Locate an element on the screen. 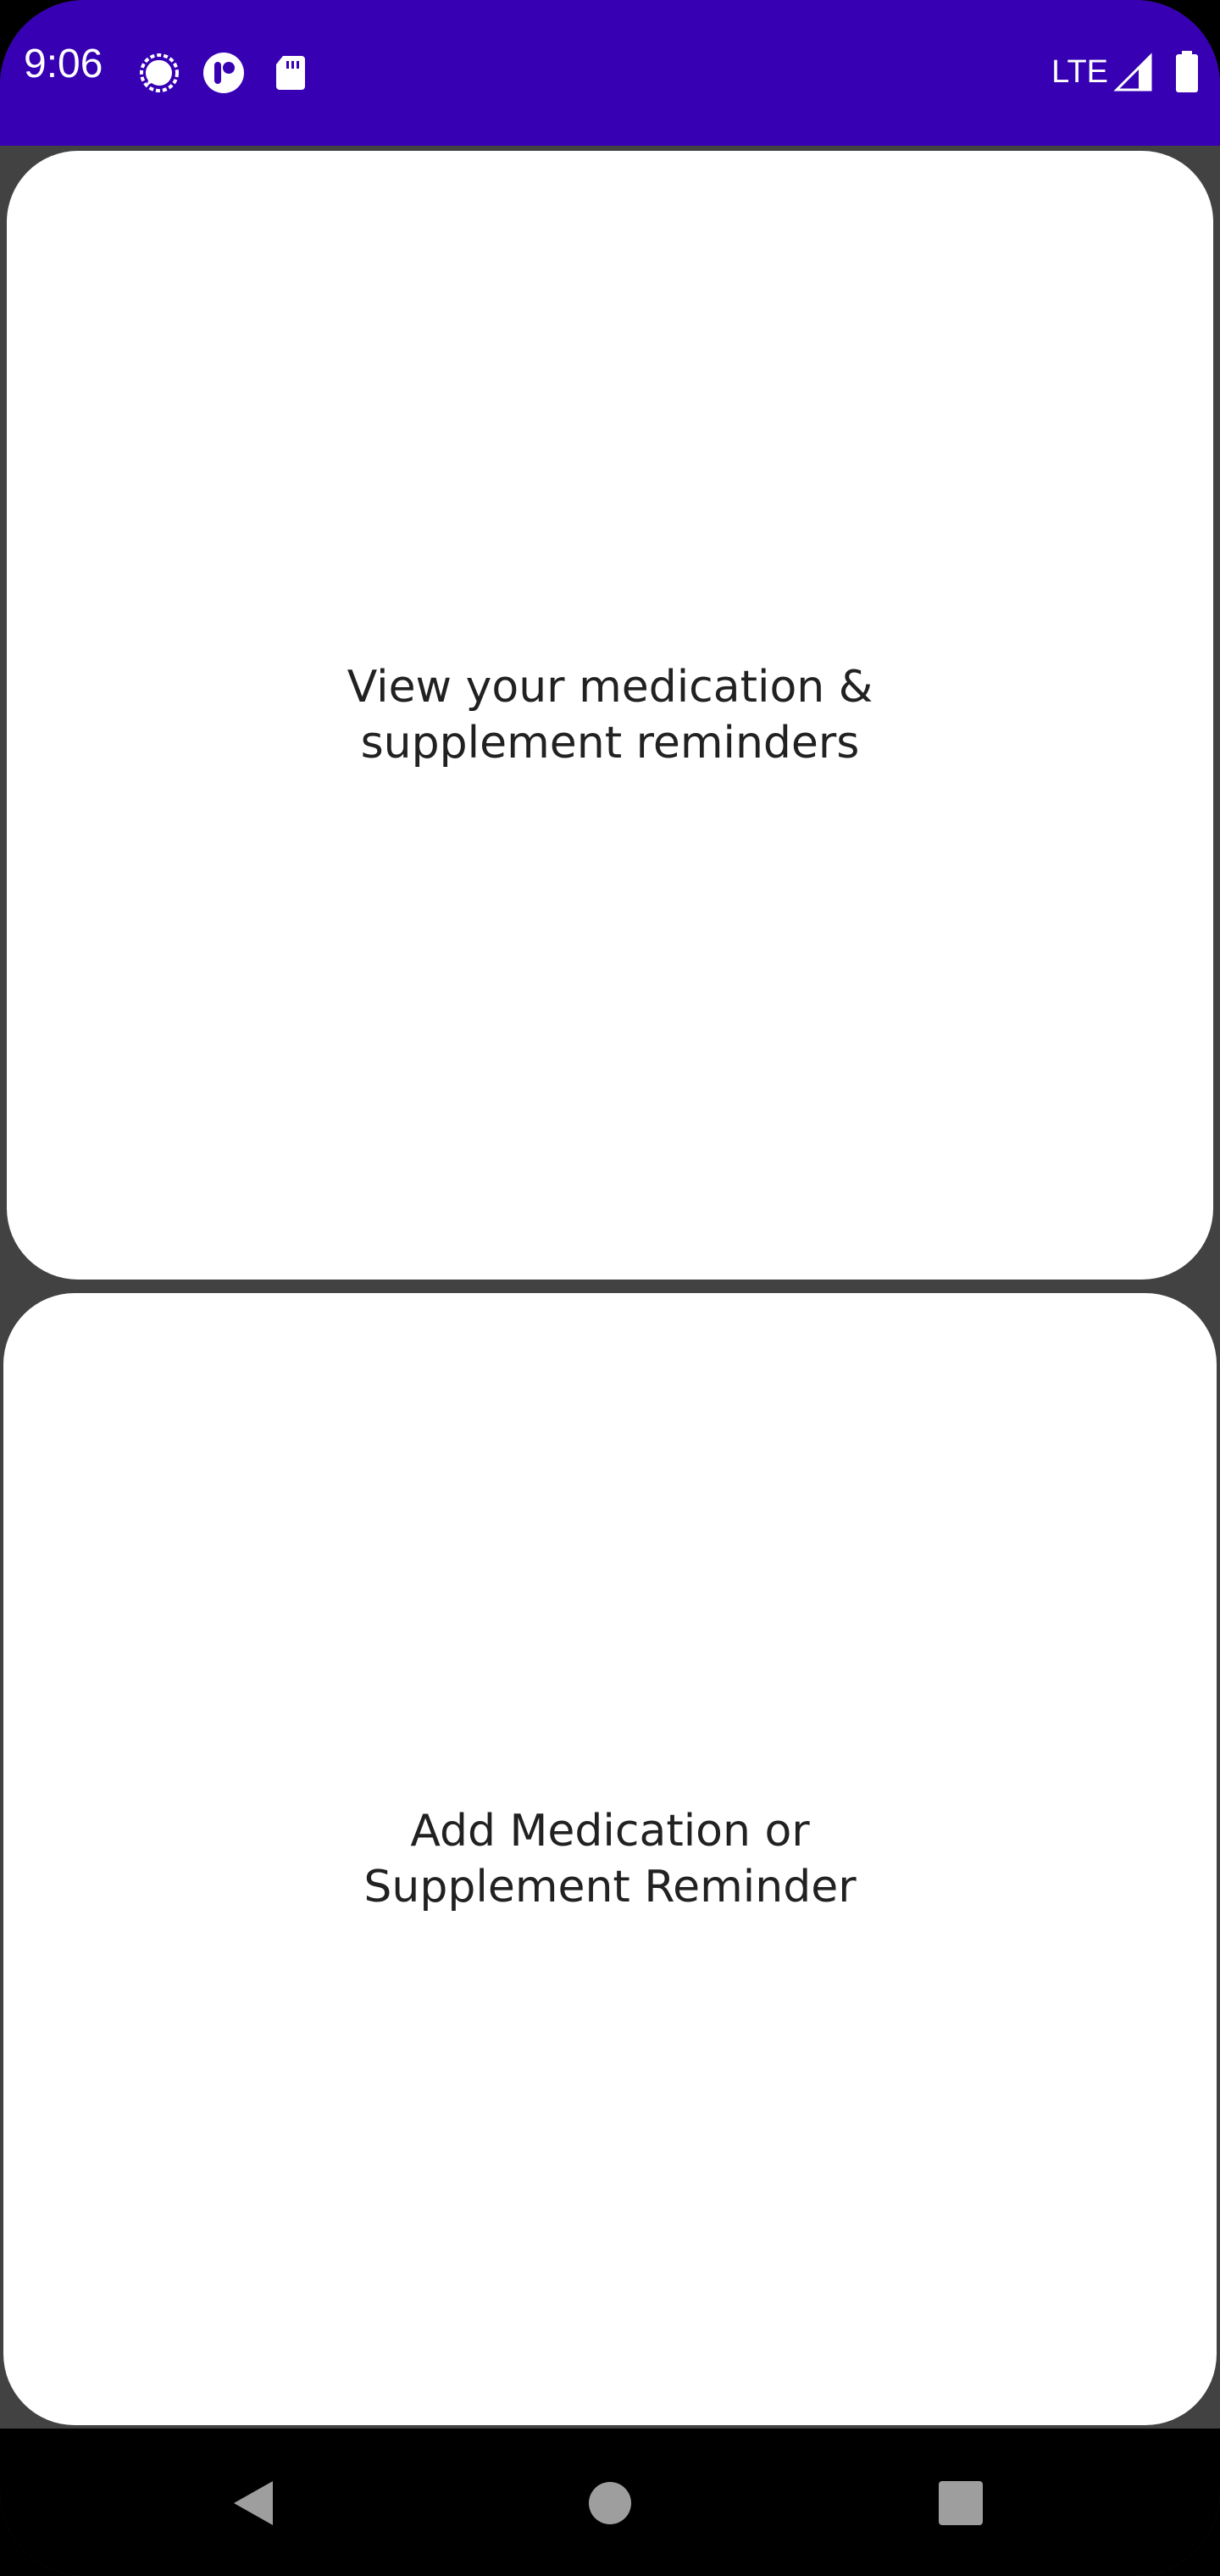 Image resolution: width=1220 pixels, height=2576 pixels. cell-signal-icon is located at coordinates (1133, 73).